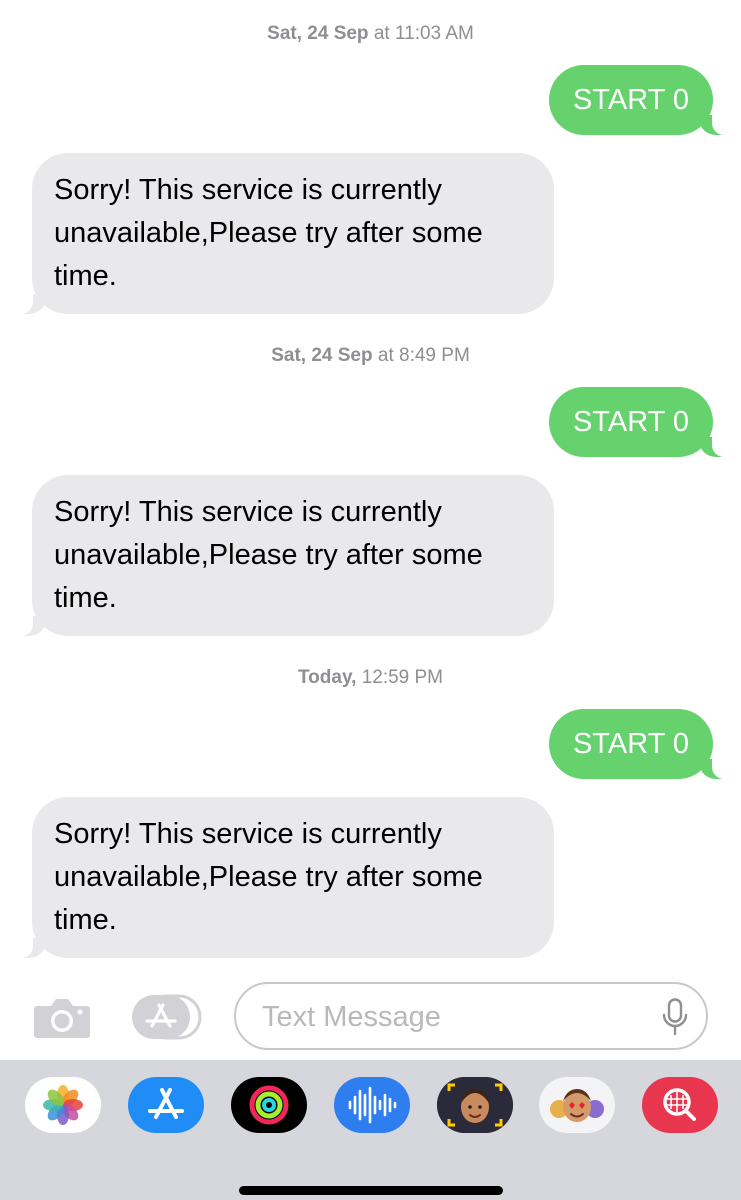  Describe the element at coordinates (402, 677) in the screenshot. I see `timestamp-time: 12:59 PM` at that location.